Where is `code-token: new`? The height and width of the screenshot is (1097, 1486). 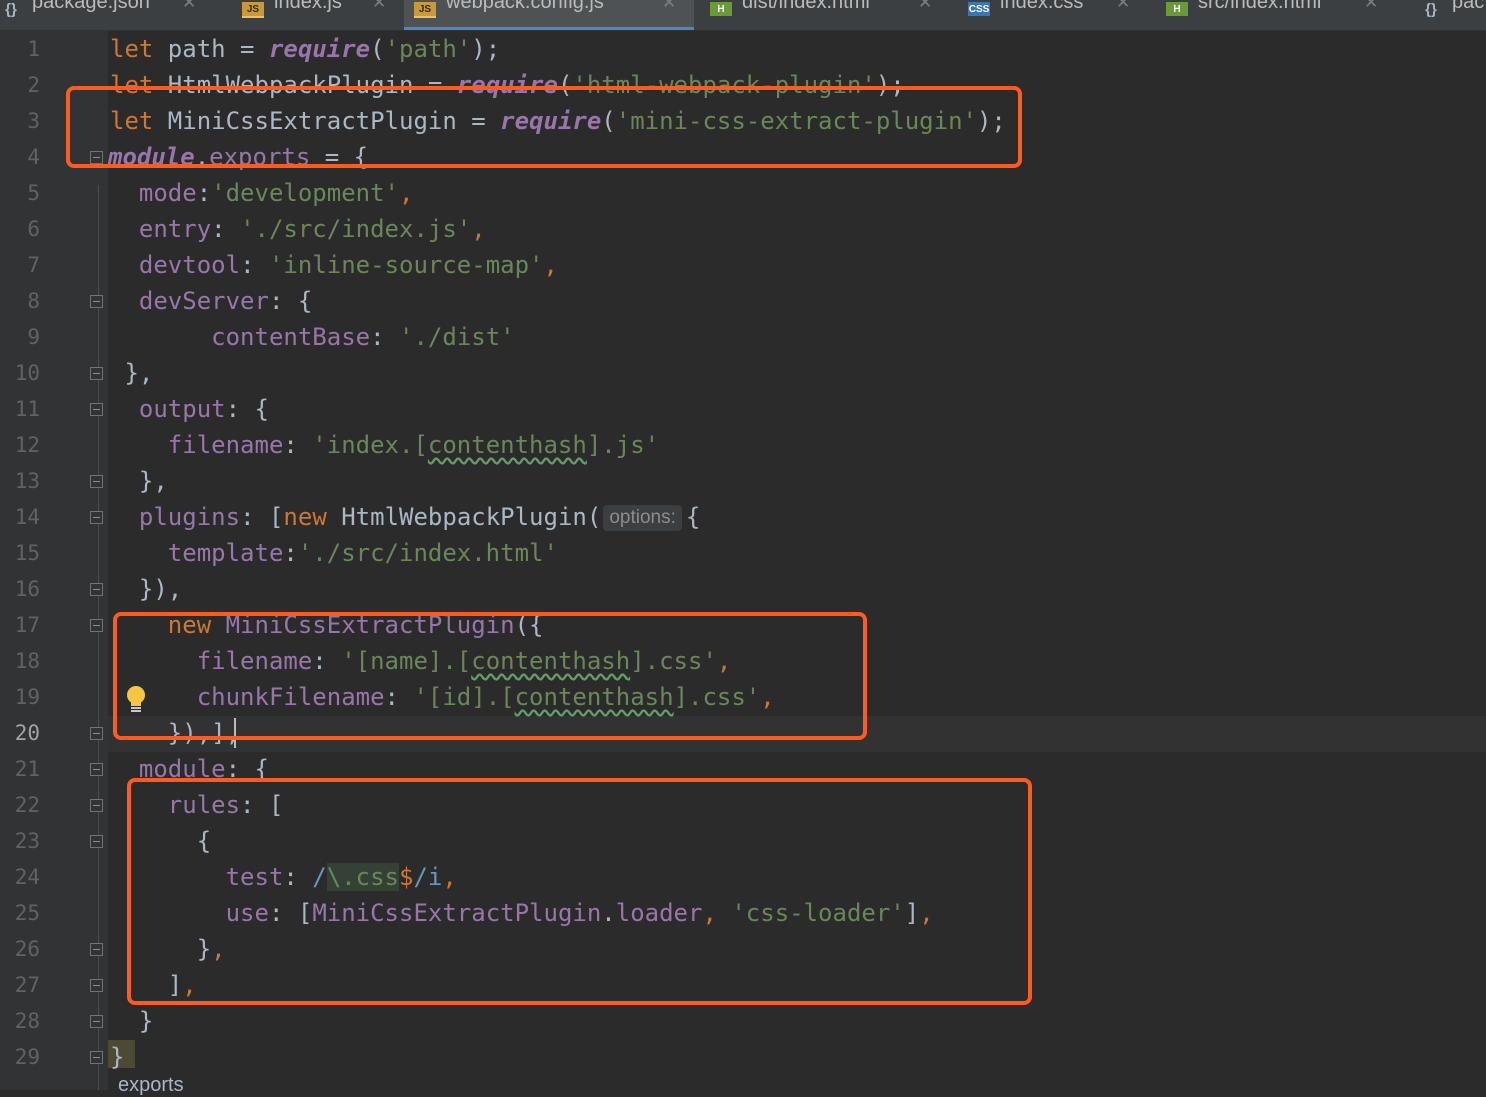
code-token: new is located at coordinates (312, 517).